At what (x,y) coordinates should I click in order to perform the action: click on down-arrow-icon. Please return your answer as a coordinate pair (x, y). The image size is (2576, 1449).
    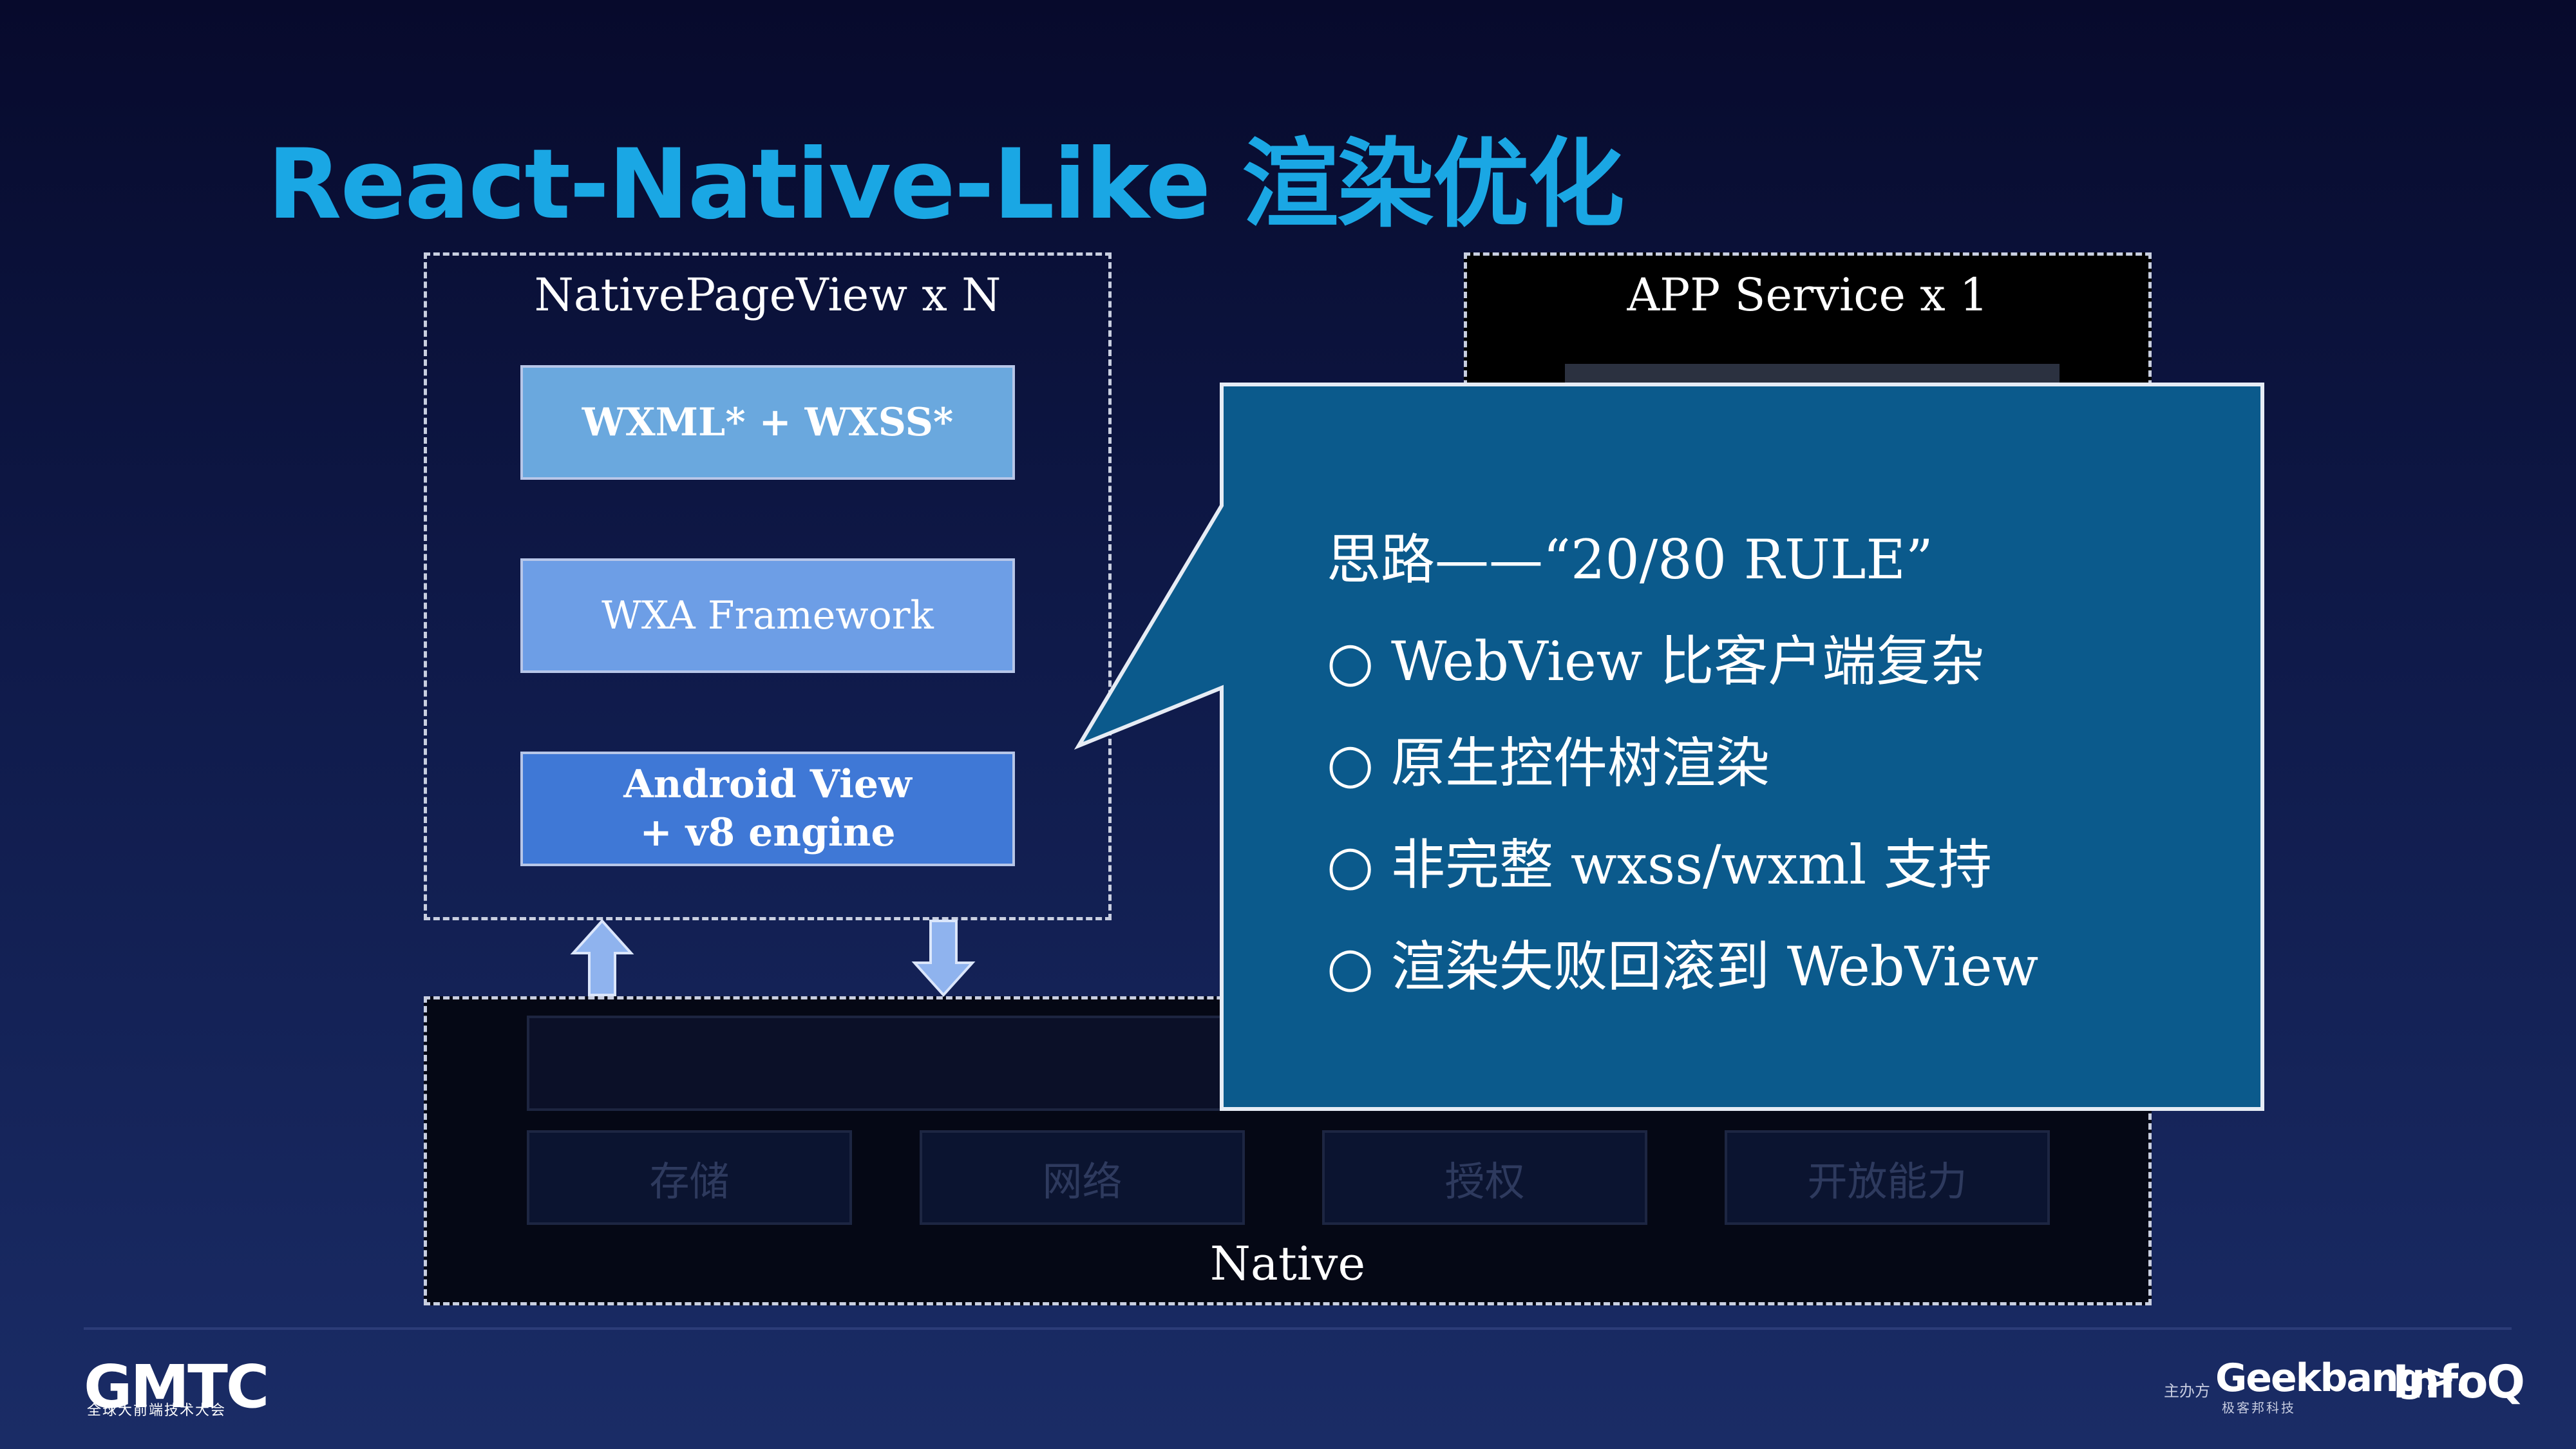
    Looking at the image, I should click on (943, 958).